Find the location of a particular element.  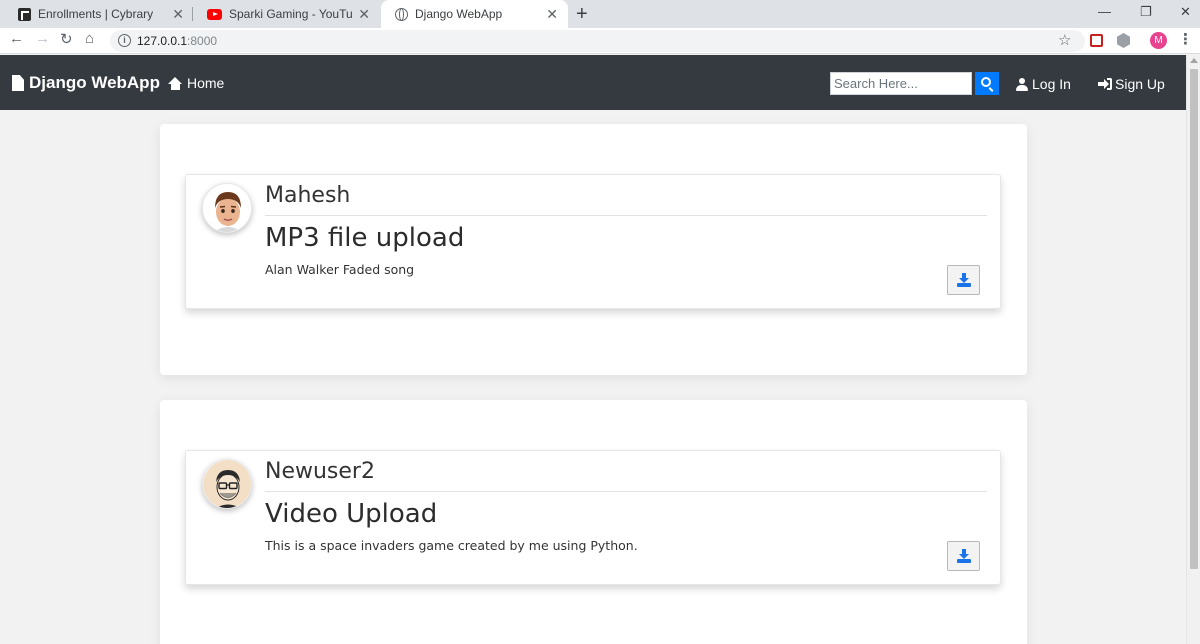

post-title: MP3 file upload is located at coordinates (364, 238).